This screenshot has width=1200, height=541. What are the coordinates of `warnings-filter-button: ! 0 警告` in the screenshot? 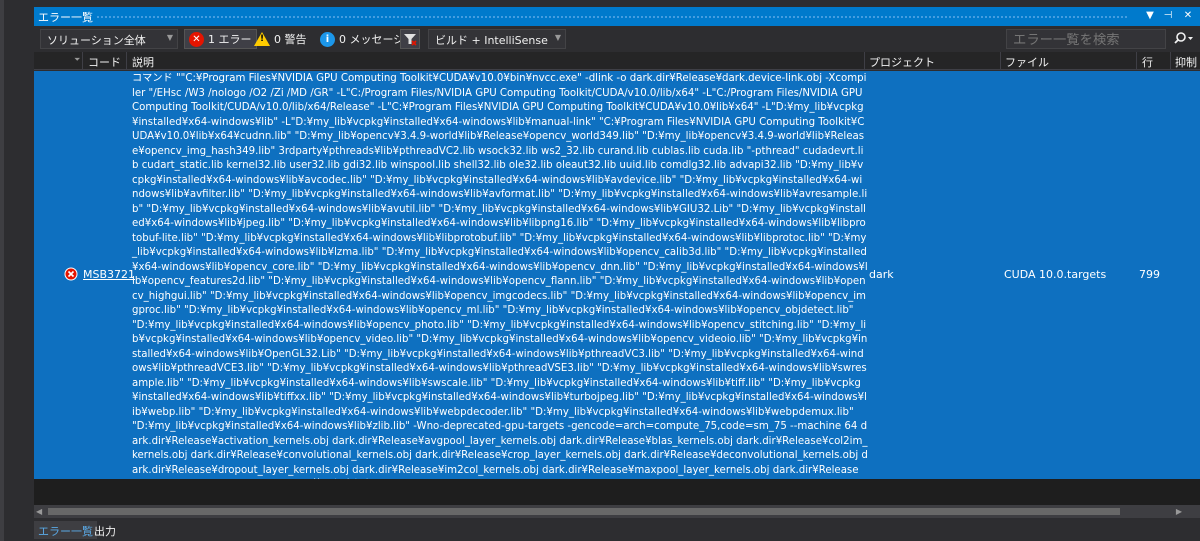 It's located at (280, 39).